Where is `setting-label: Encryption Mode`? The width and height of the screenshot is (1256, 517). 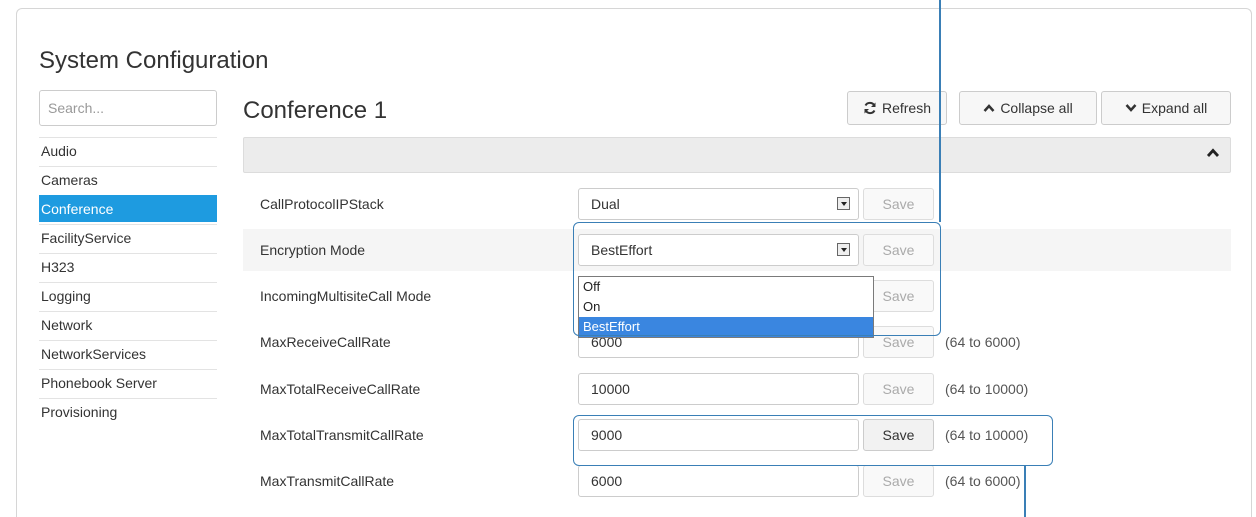
setting-label: Encryption Mode is located at coordinates (313, 250).